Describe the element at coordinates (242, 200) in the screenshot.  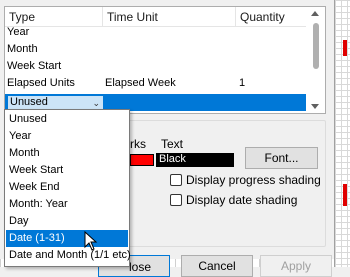
I see `date-shading-label: Display date shading` at that location.